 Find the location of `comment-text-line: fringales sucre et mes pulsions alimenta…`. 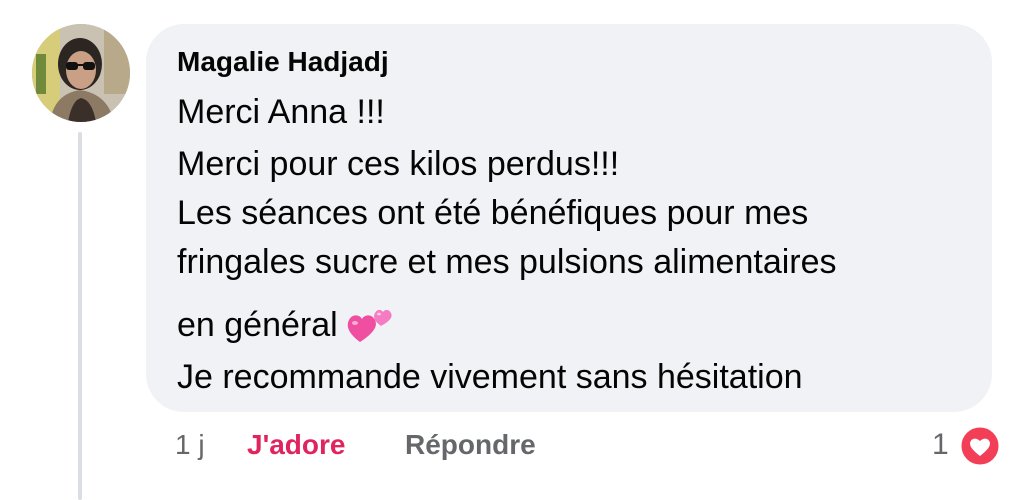

comment-text-line: fringales sucre et mes pulsions alimenta… is located at coordinates (507, 262).